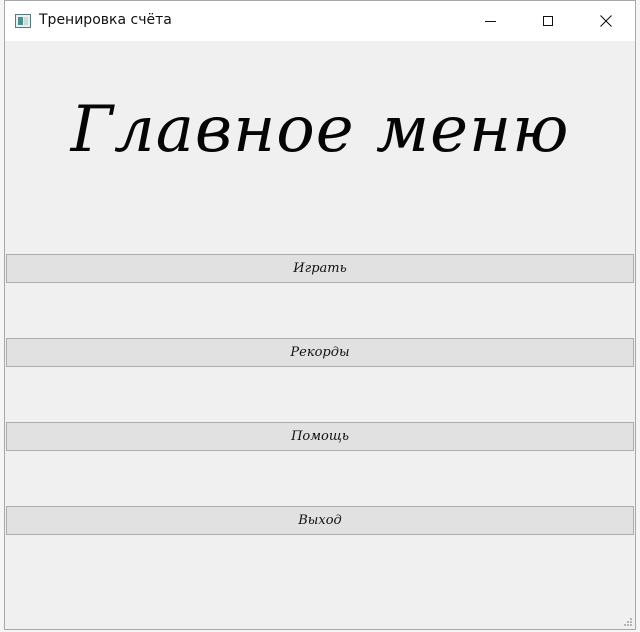  I want to click on maximize-icon, so click(548, 21).